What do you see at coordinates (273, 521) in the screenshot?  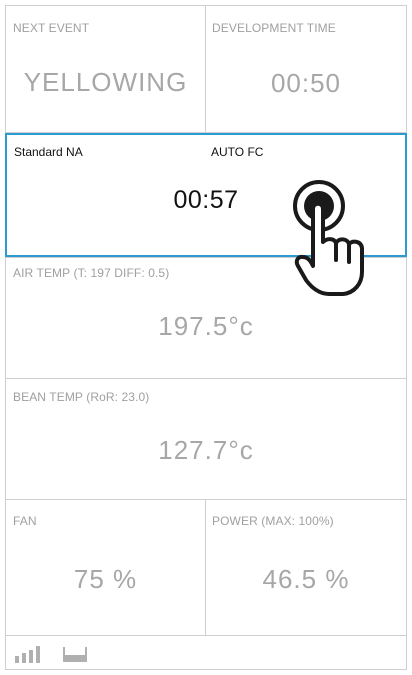 I see `power-label: POWER (MAX: 100%)` at bounding box center [273, 521].